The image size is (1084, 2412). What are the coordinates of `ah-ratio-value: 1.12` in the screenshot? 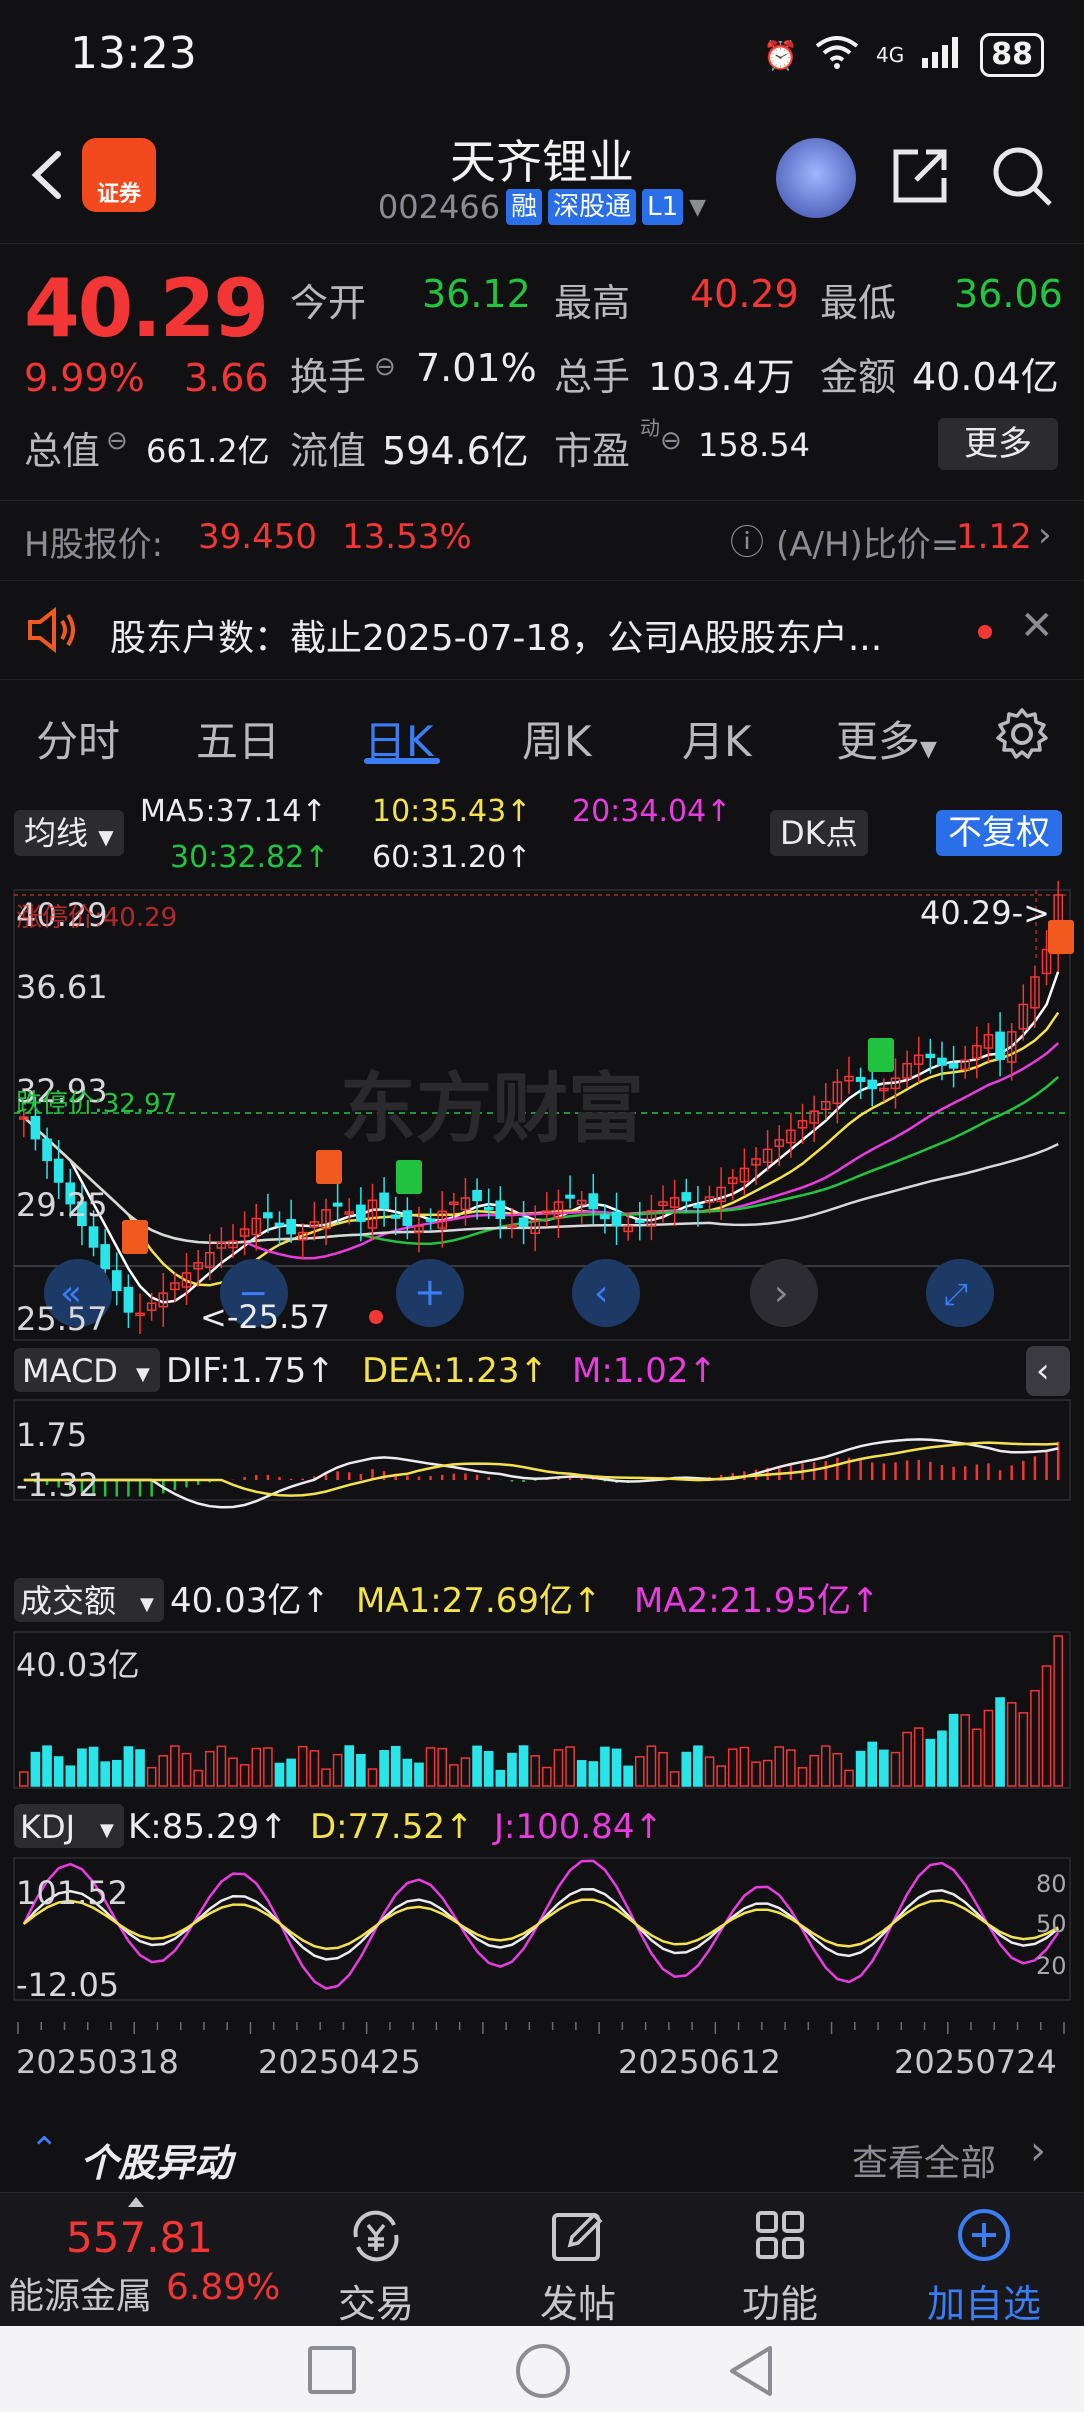 It's located at (994, 537).